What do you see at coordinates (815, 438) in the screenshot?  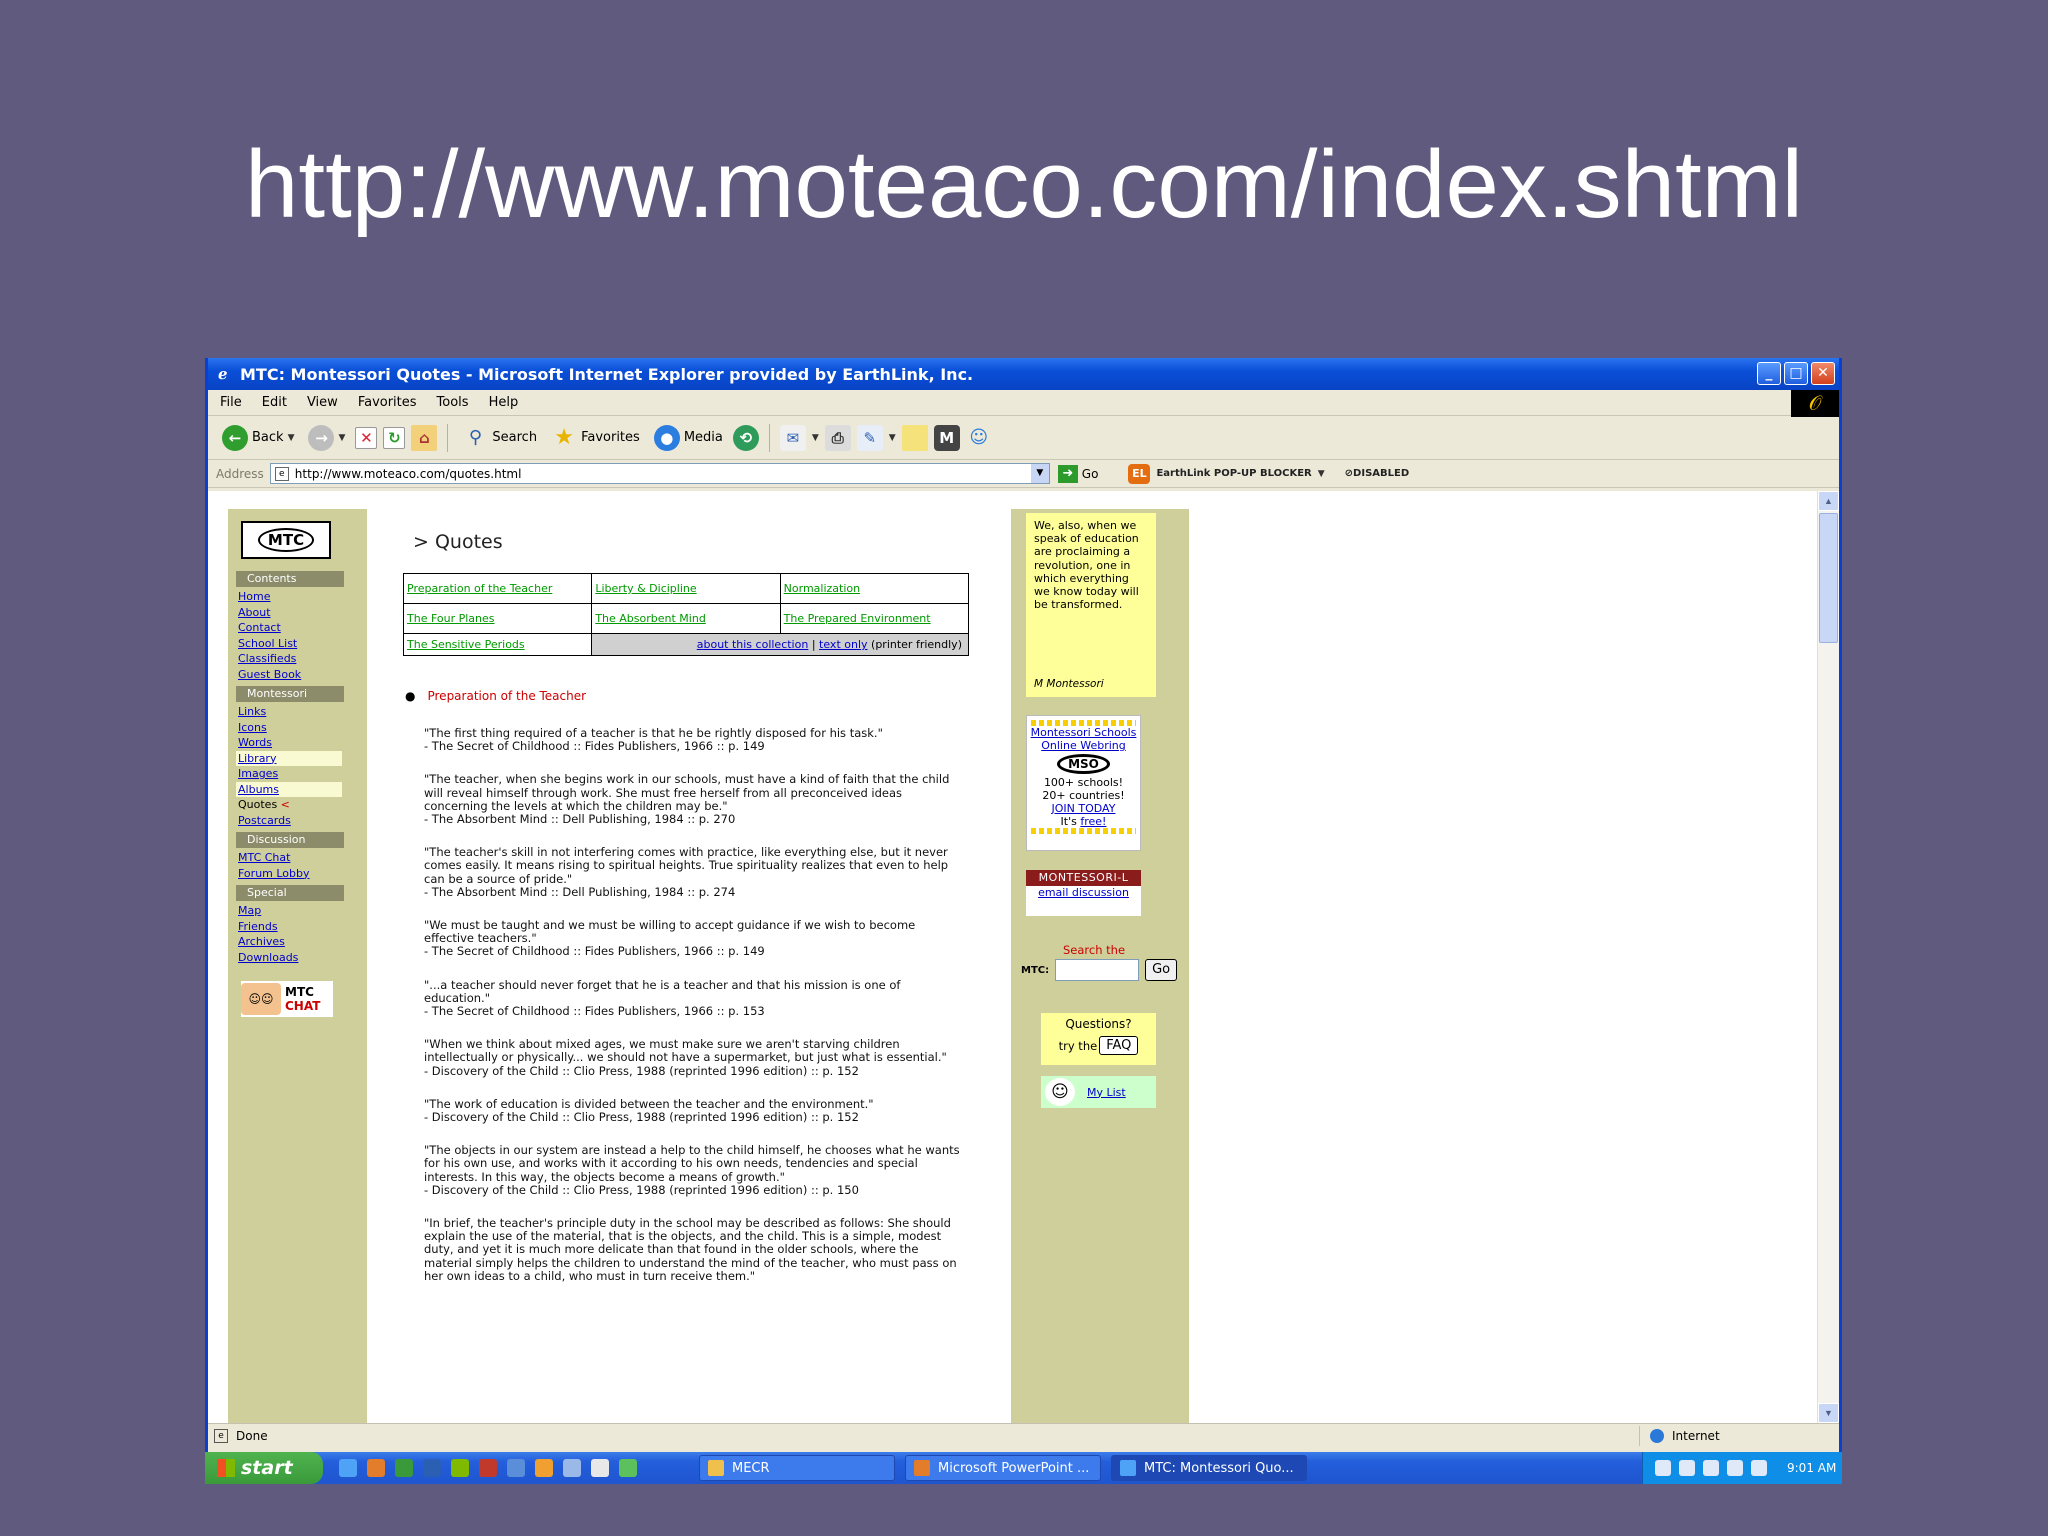 I see `mail-dropdown-icon: ▼` at bounding box center [815, 438].